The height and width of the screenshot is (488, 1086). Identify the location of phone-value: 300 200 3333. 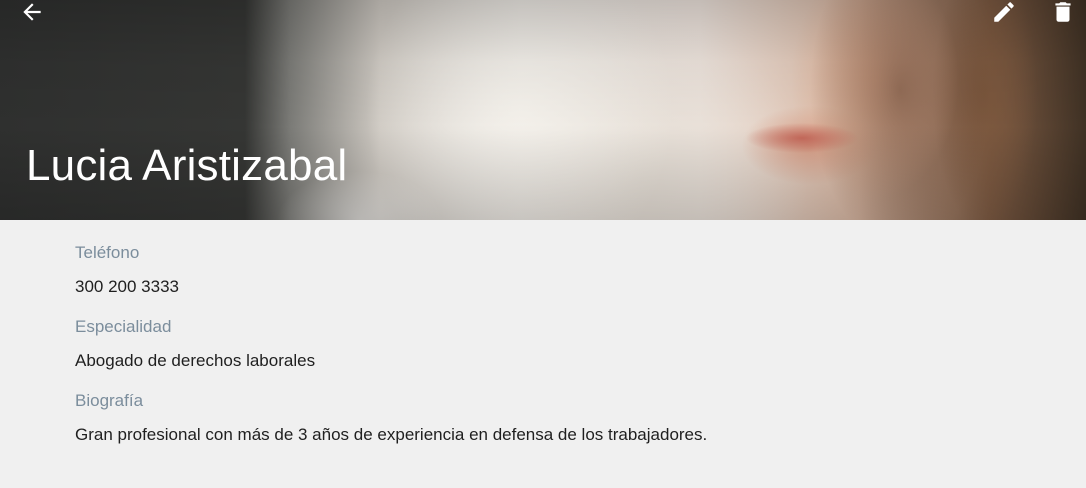
(127, 286).